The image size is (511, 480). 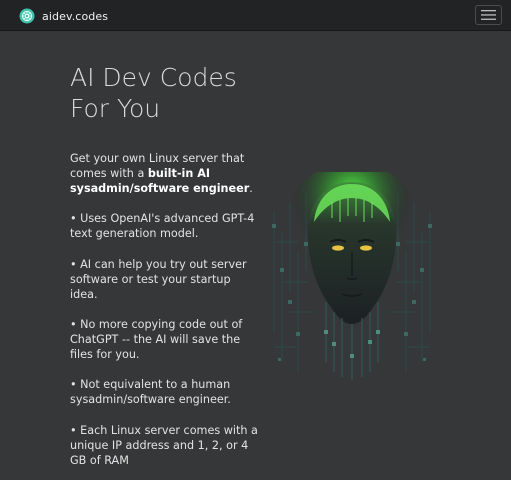 What do you see at coordinates (170, 93) in the screenshot?
I see `page-title: AI Dev Codes For You` at bounding box center [170, 93].